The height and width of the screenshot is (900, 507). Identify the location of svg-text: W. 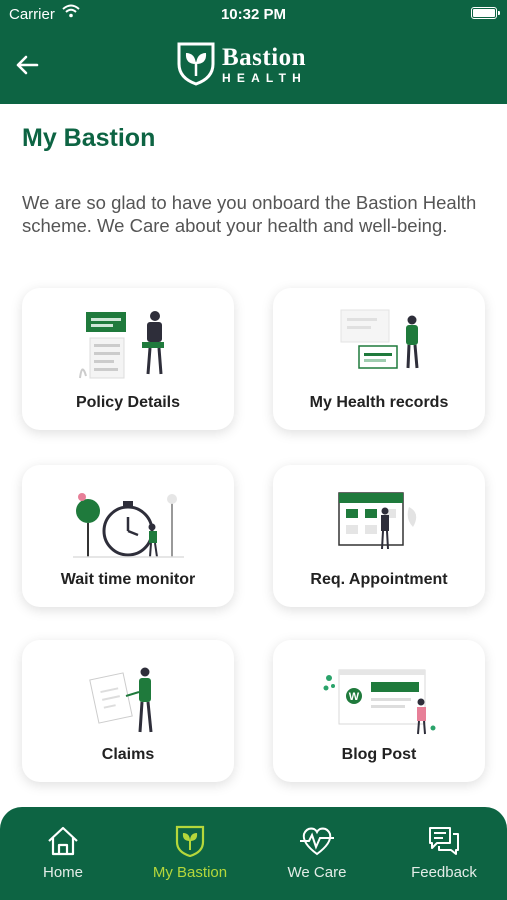
(354, 697).